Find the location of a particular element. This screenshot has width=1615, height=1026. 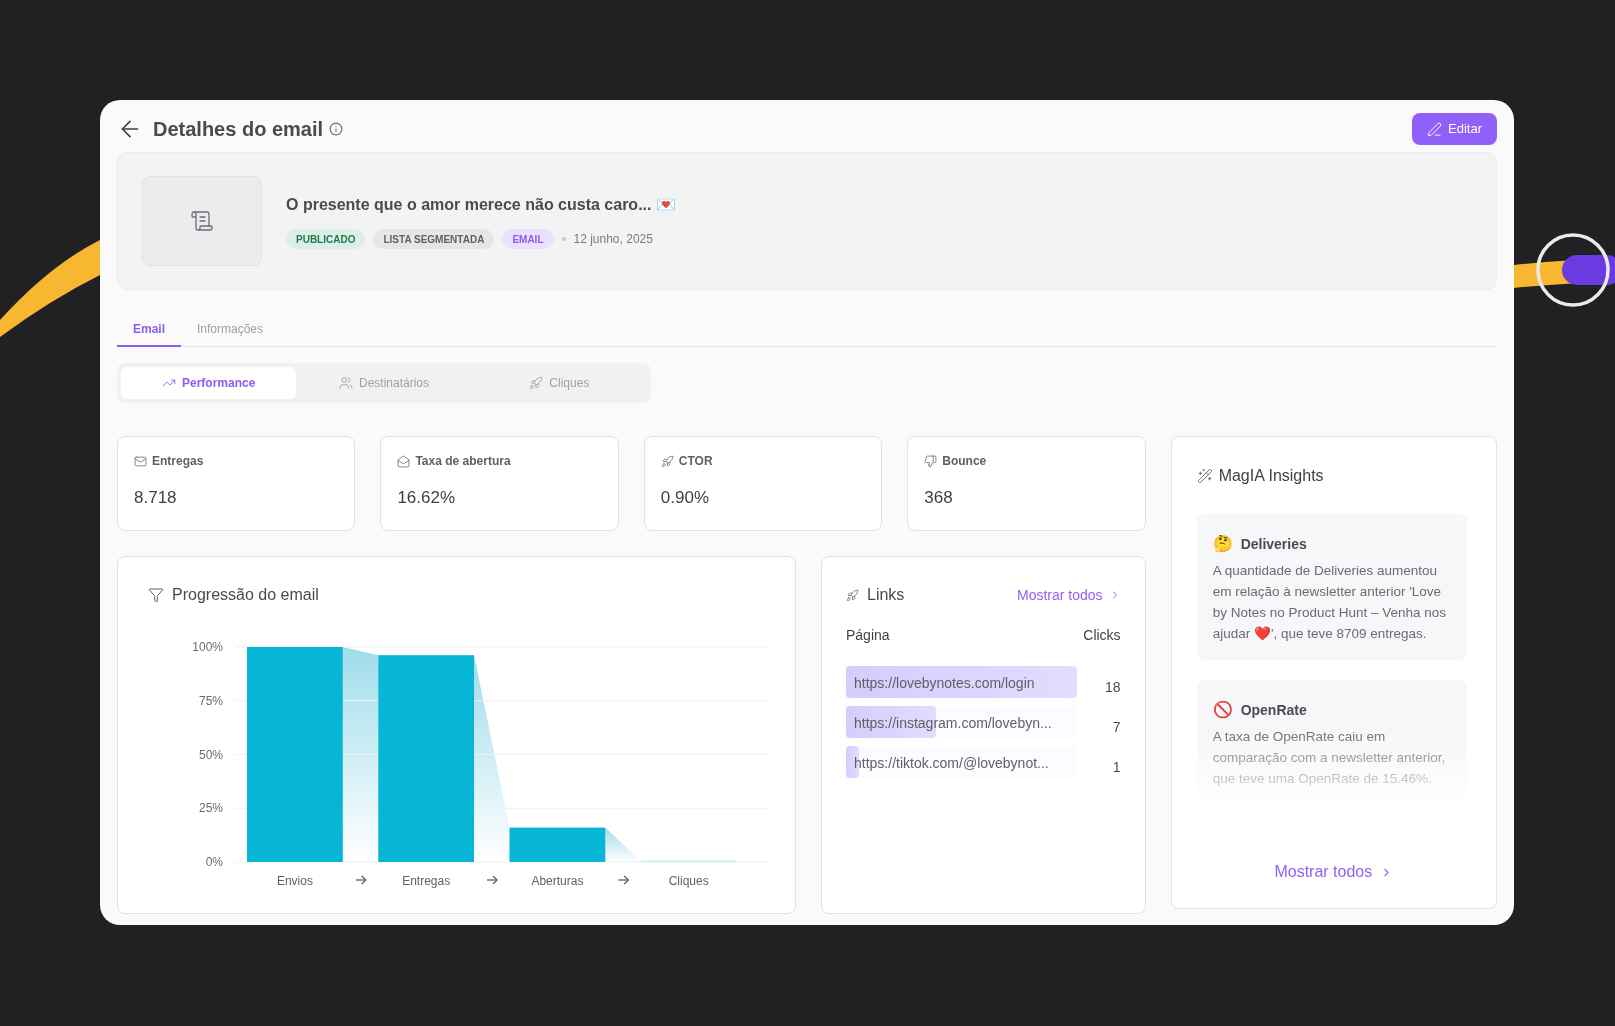

filter-icon is located at coordinates (156, 595).